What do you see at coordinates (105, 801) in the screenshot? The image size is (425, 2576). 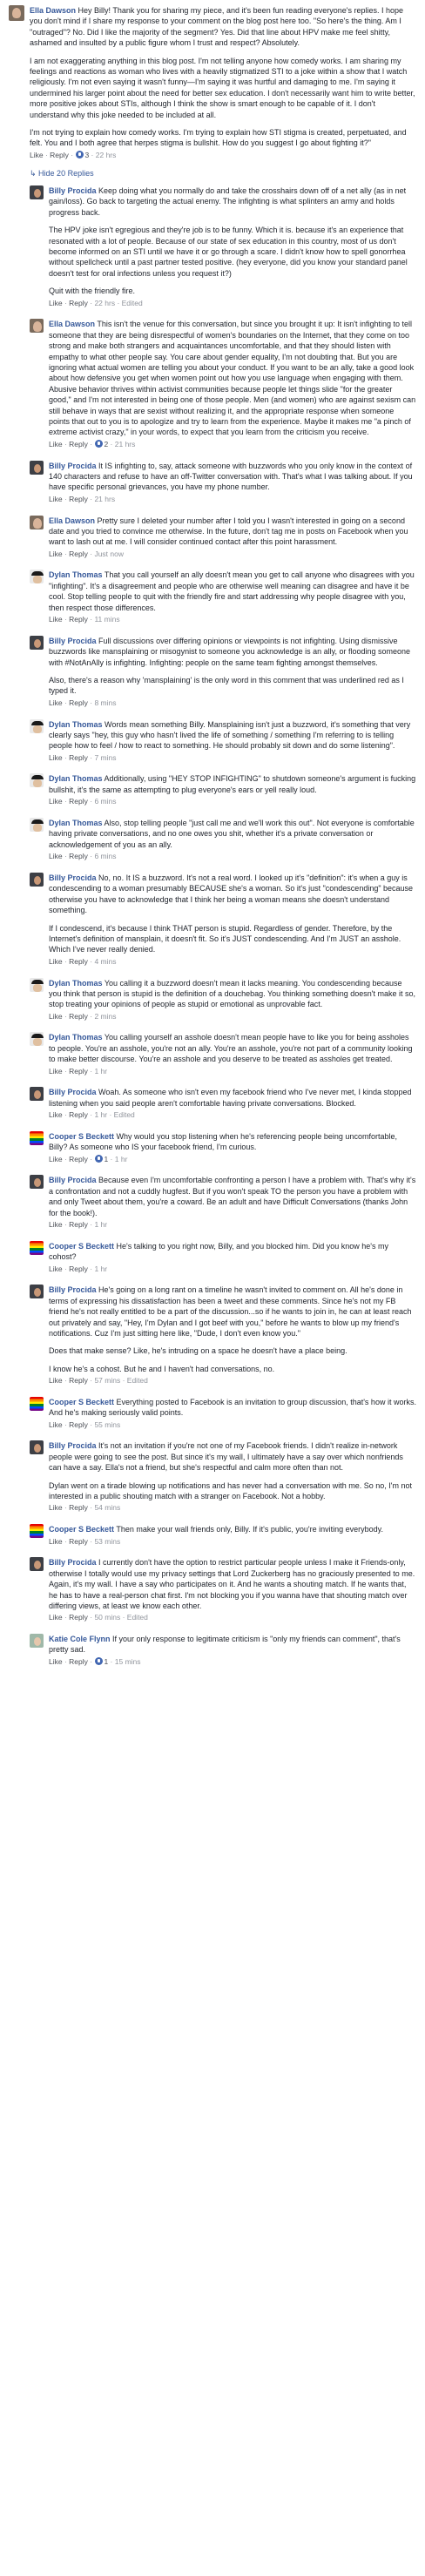 I see `timestamp: 6 mins` at bounding box center [105, 801].